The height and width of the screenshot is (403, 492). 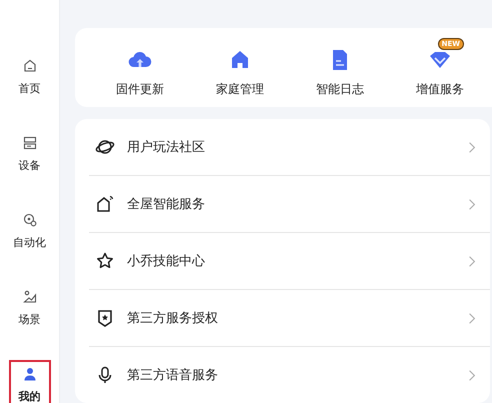 I want to click on sidebar-item: 我的, so click(x=29, y=381).